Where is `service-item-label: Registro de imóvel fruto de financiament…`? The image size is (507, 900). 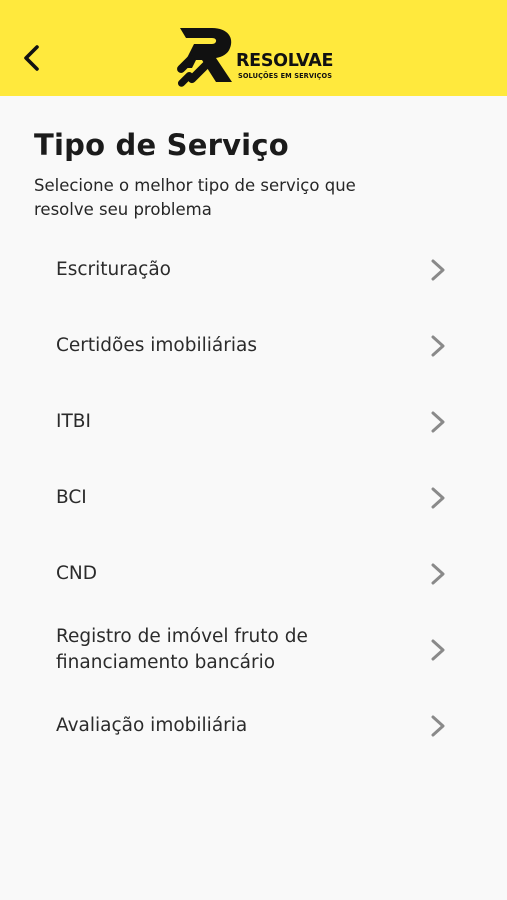
service-item-label: Registro de imóvel fruto de financiament… is located at coordinates (182, 649).